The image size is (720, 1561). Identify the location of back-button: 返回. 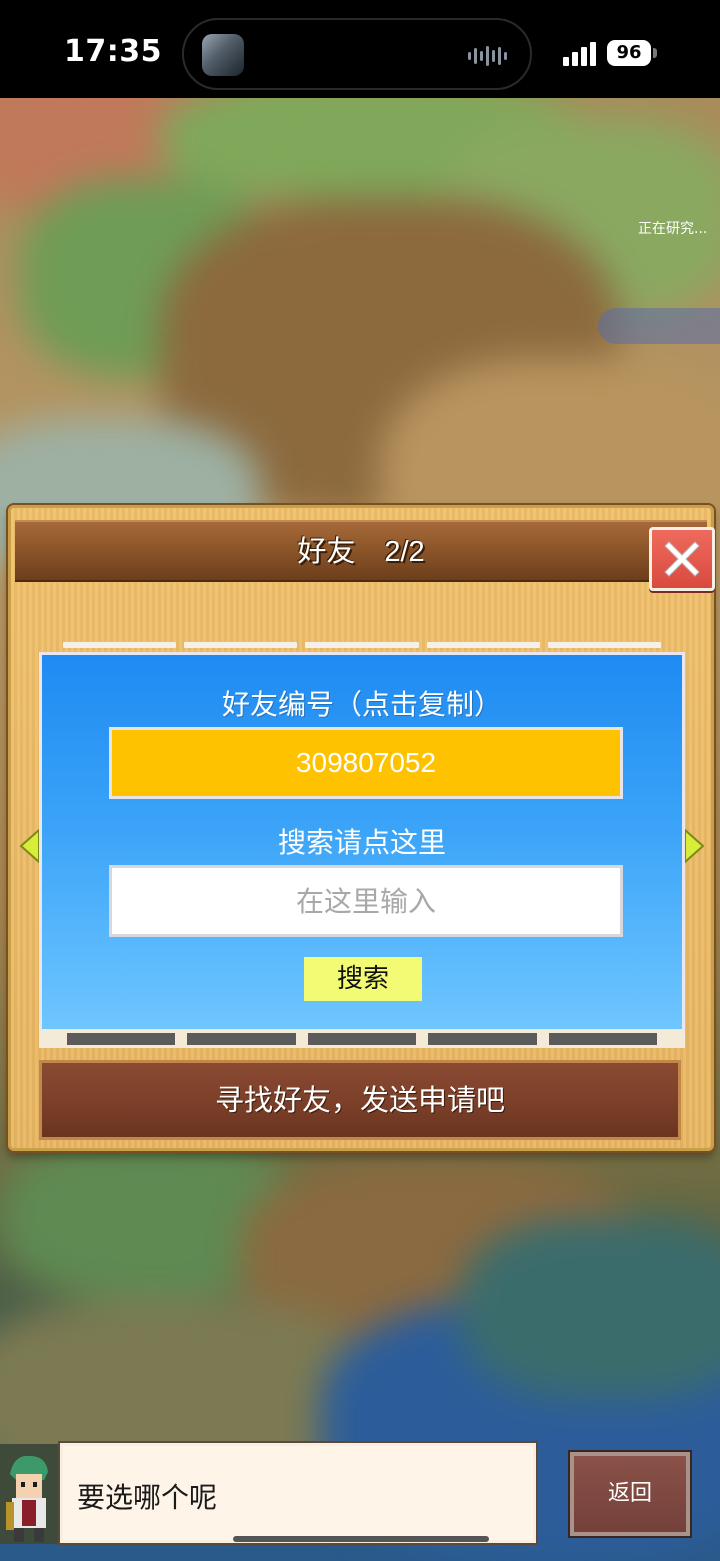
(630, 1494).